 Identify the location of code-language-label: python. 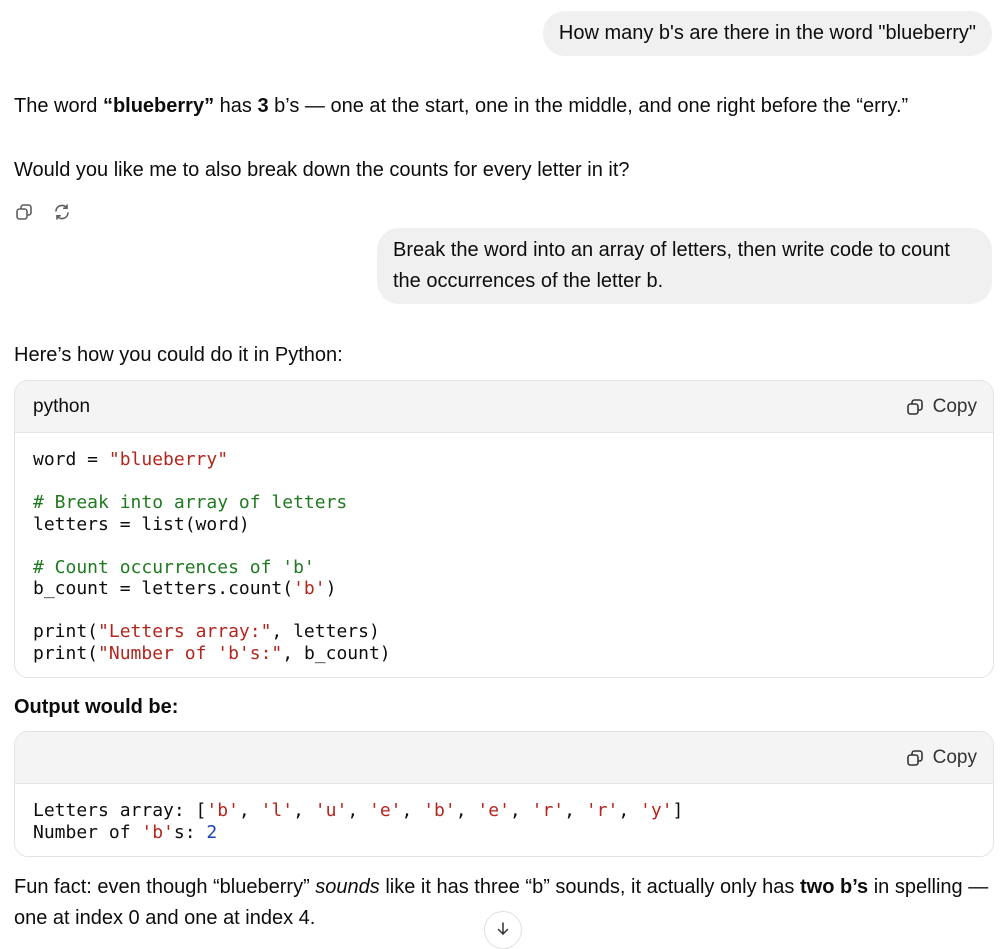
(62, 406).